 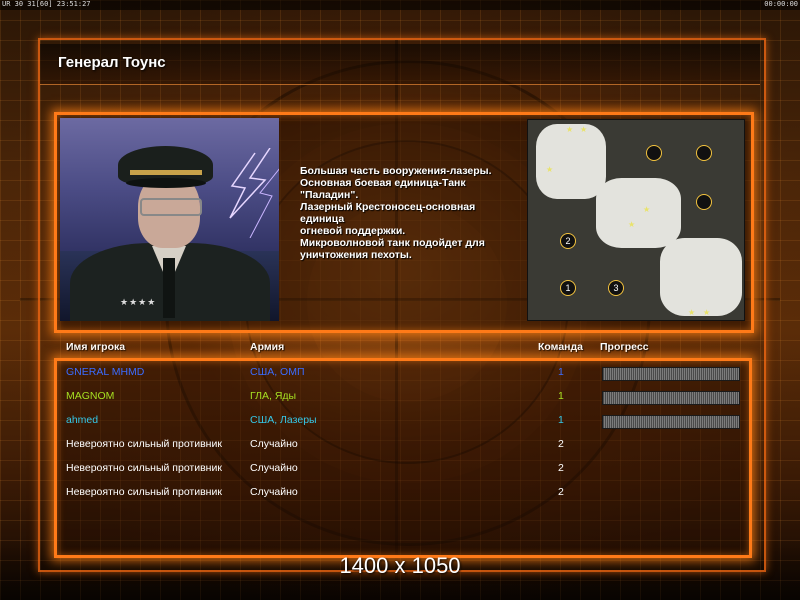 What do you see at coordinates (400, 398) in the screenshot?
I see `player-row: MAGNOM ГЛА, Яды 1` at bounding box center [400, 398].